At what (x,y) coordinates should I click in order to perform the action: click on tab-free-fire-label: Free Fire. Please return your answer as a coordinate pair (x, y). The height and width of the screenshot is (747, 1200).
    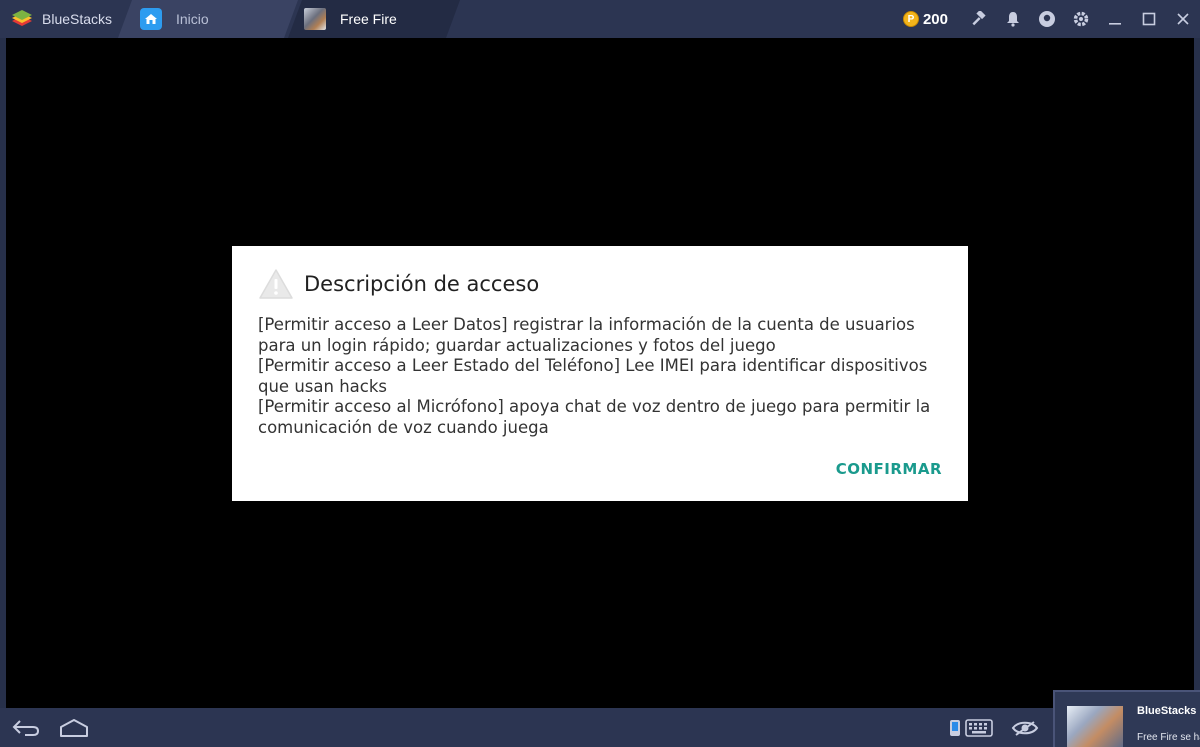
    Looking at the image, I should click on (368, 19).